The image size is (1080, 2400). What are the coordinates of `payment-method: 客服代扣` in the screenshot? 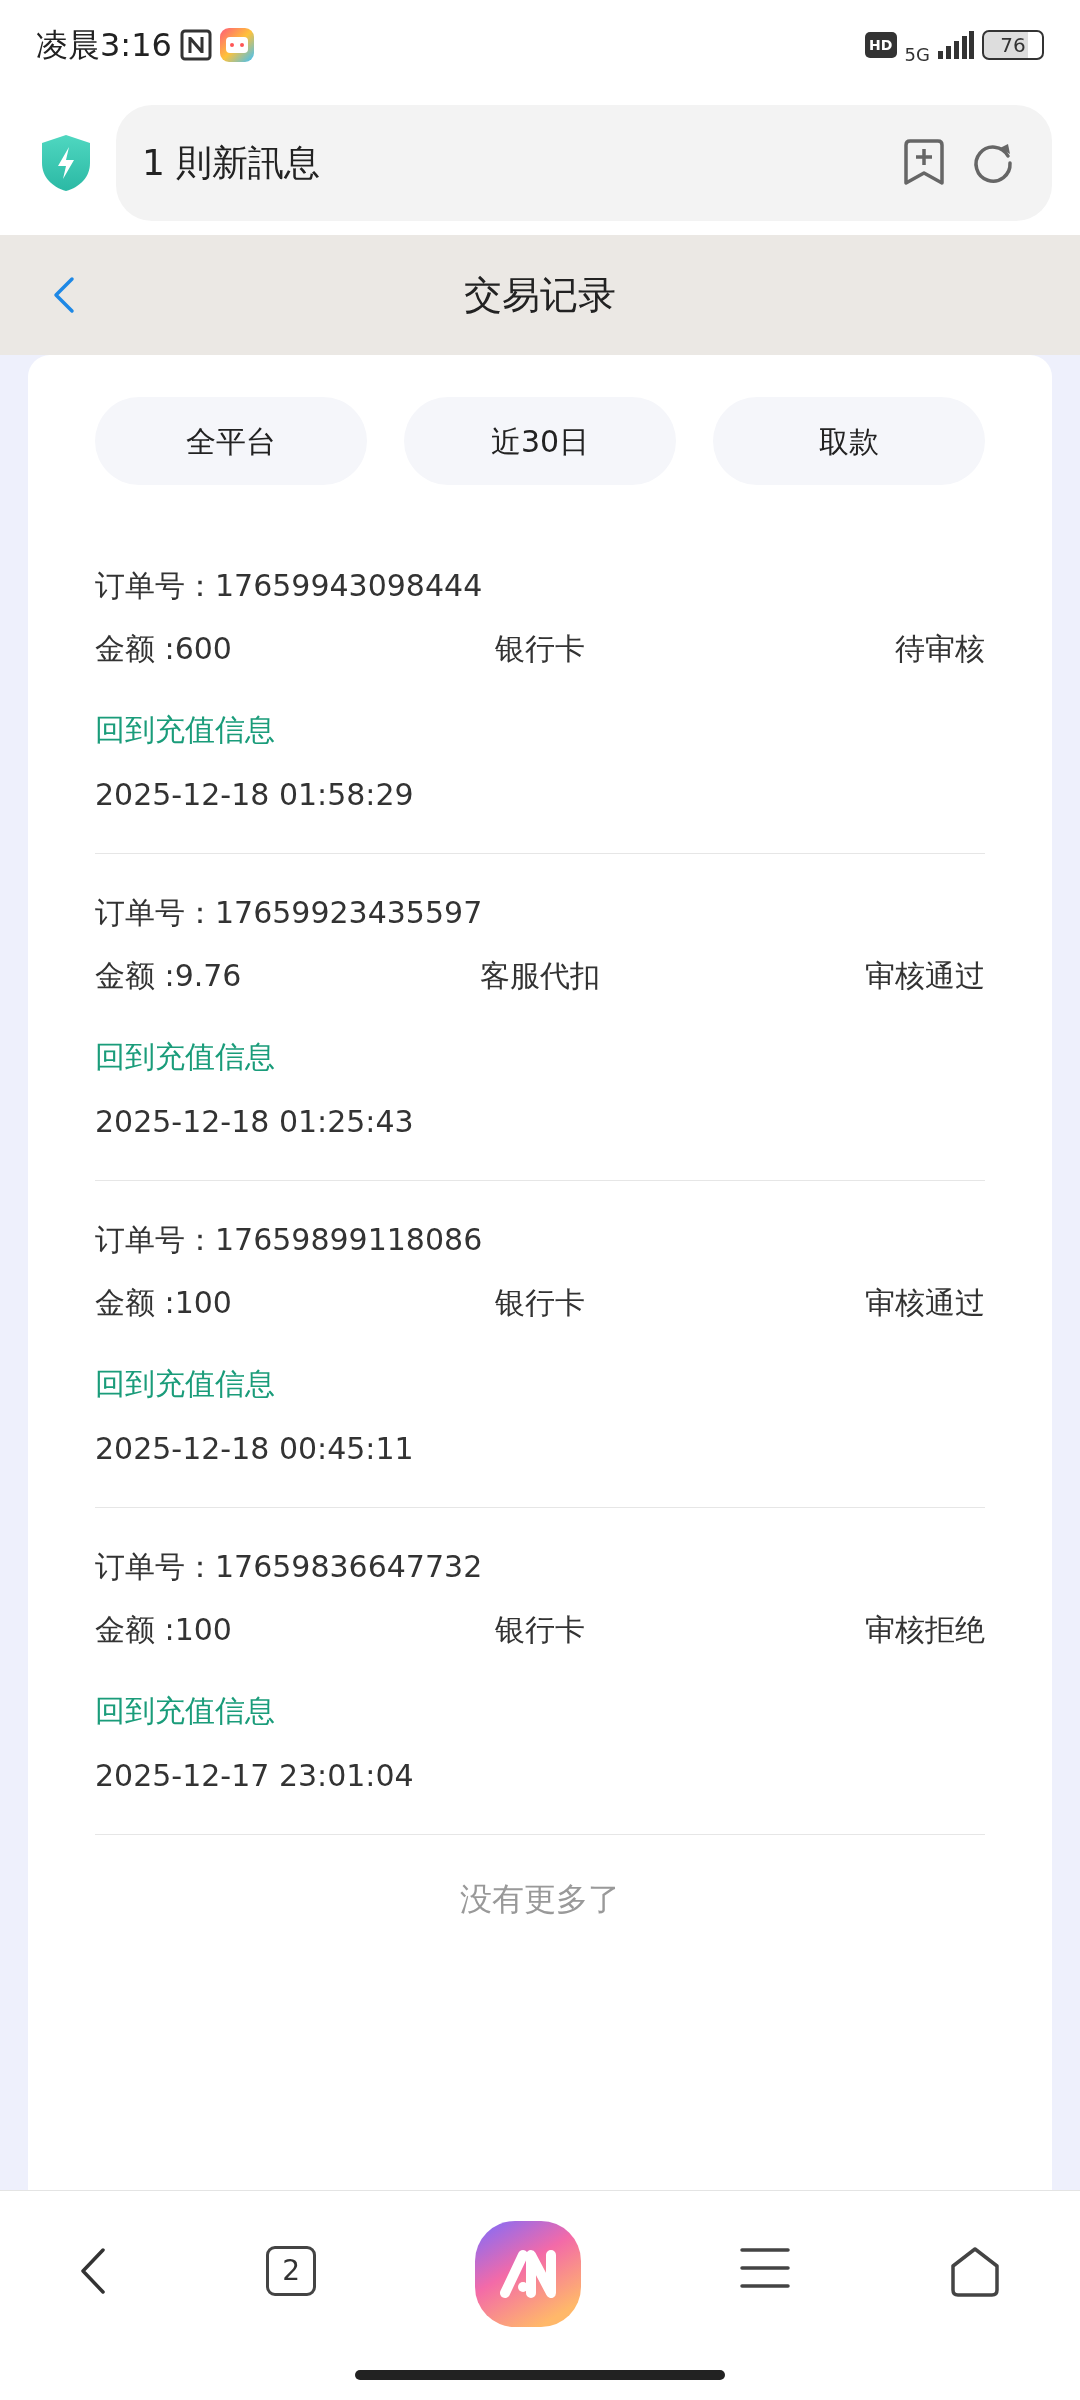 It's located at (540, 976).